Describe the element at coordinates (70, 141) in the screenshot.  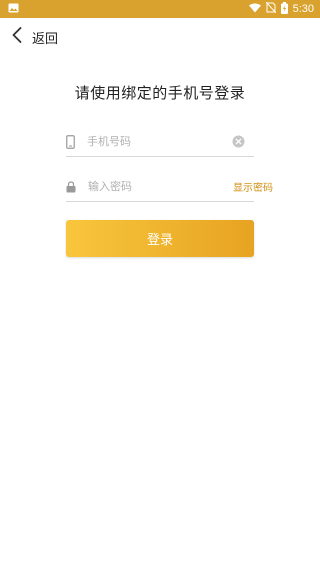
I see `phone-icon` at that location.